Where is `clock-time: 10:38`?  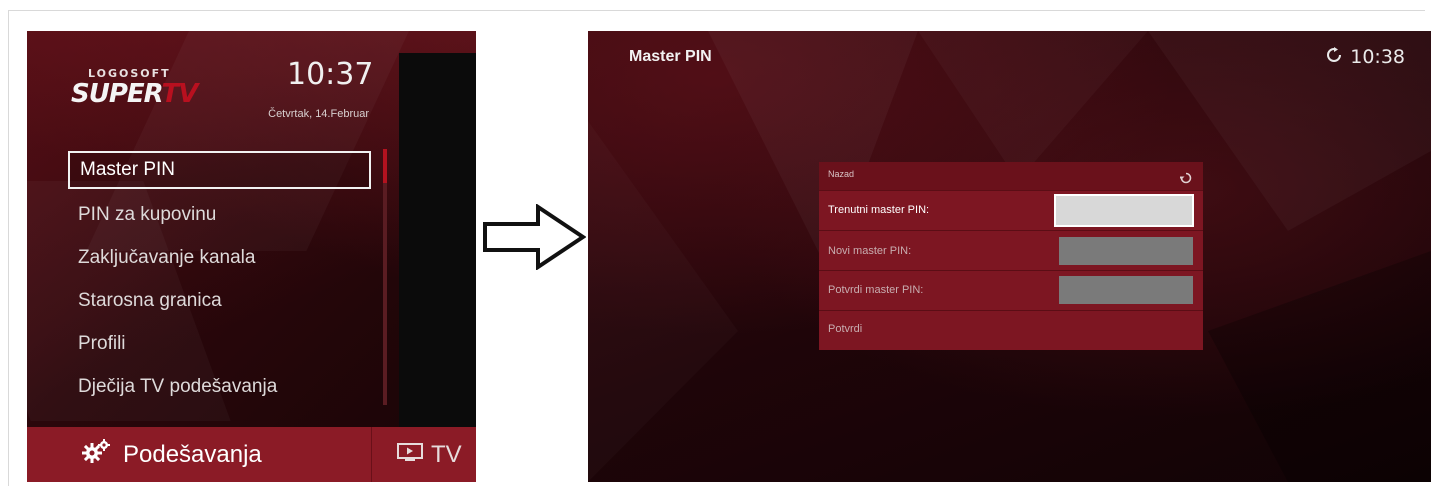
clock-time: 10:38 is located at coordinates (1377, 57).